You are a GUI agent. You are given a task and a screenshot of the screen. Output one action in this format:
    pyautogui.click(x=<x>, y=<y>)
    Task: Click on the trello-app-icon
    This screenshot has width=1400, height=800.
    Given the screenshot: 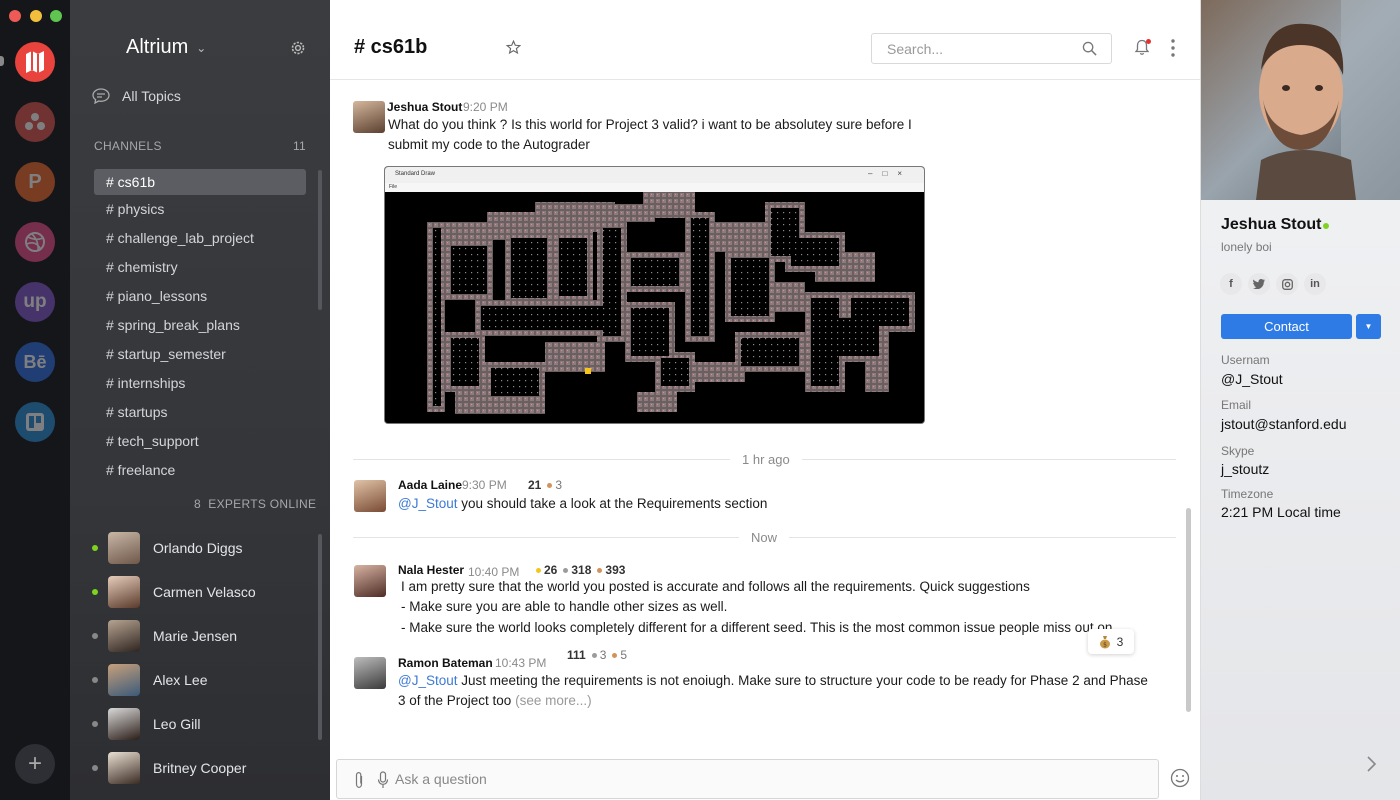 What is the action you would take?
    pyautogui.click(x=35, y=422)
    